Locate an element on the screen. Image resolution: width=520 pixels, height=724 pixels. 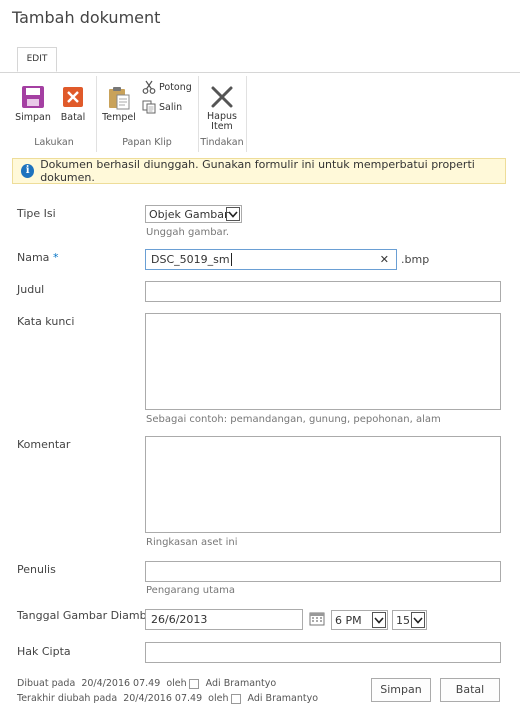
required-asterisk: * is located at coordinates (55, 257).